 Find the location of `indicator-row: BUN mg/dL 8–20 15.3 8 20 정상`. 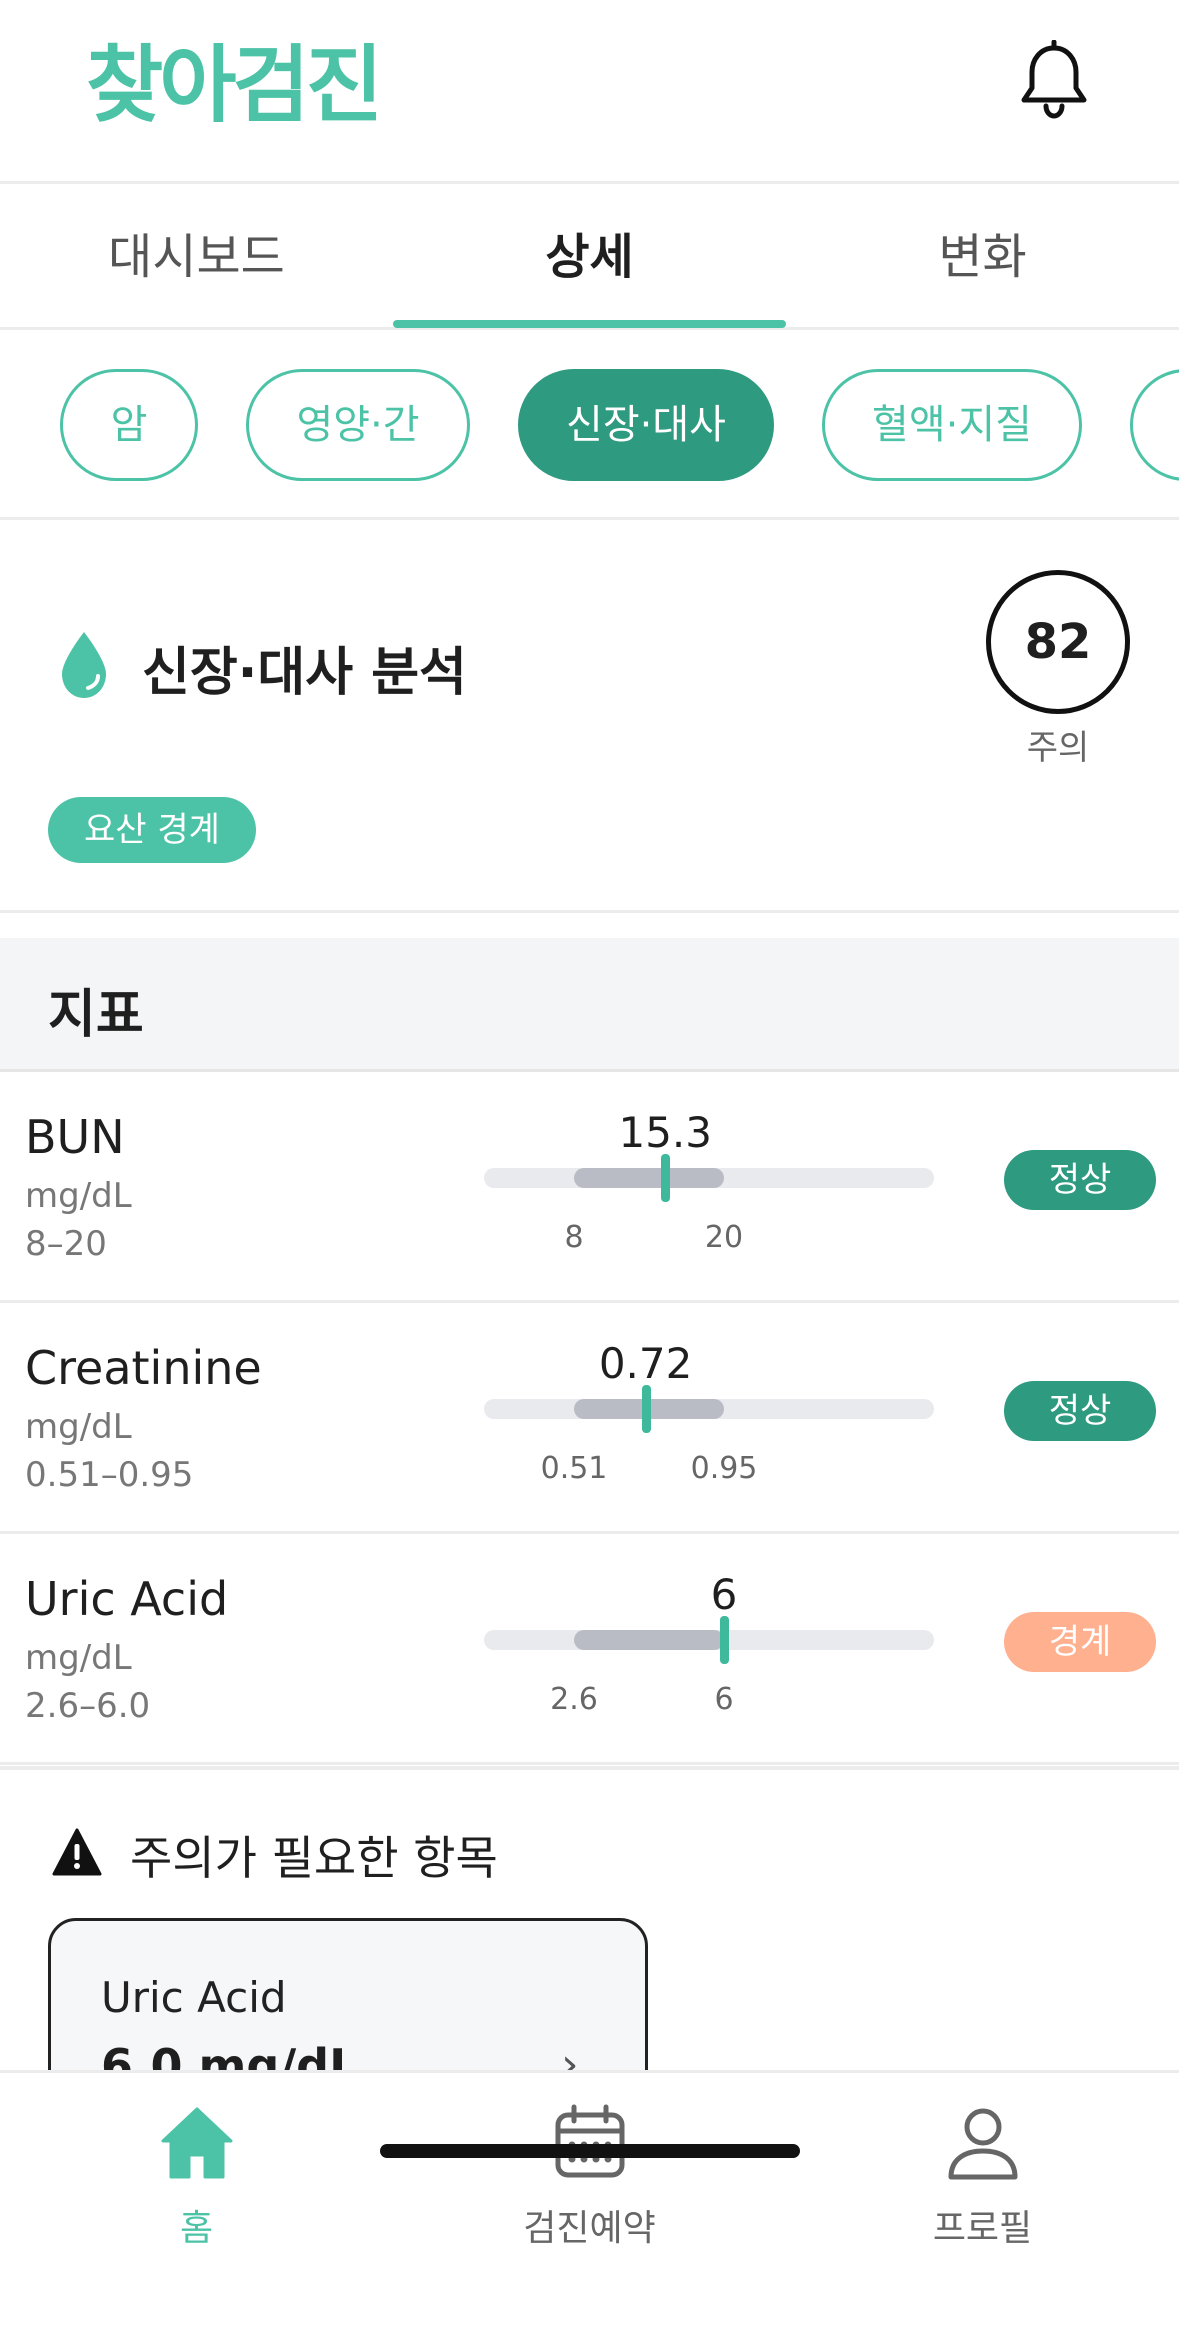

indicator-row: BUN mg/dL 8–20 15.3 8 20 정상 is located at coordinates (589, 1187).